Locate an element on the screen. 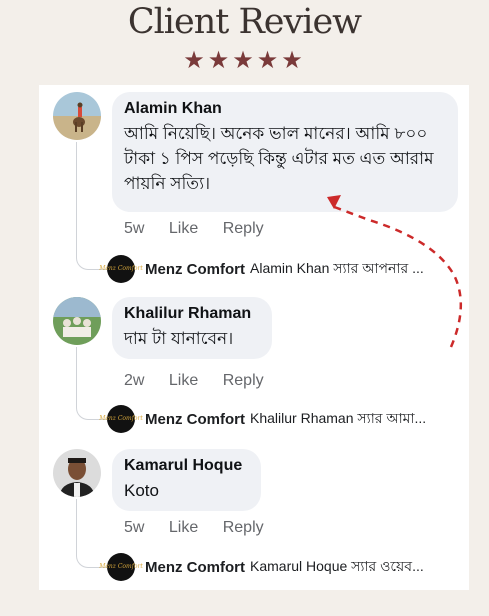 Image resolution: width=489 pixels, height=616 pixels. comment-text: Koto is located at coordinates (141, 490).